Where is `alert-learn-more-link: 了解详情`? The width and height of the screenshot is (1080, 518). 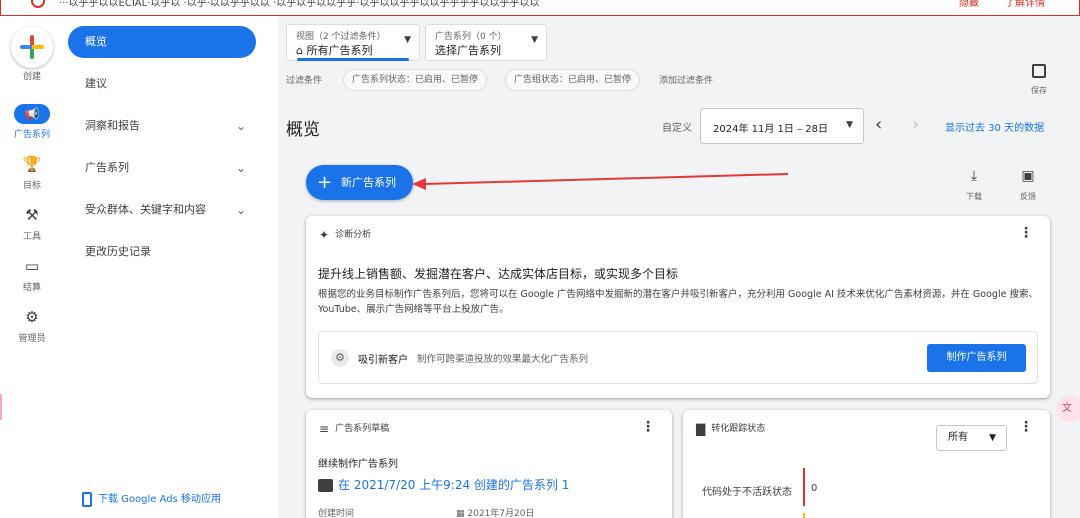
alert-learn-more-link: 了解详情 is located at coordinates (1025, 4).